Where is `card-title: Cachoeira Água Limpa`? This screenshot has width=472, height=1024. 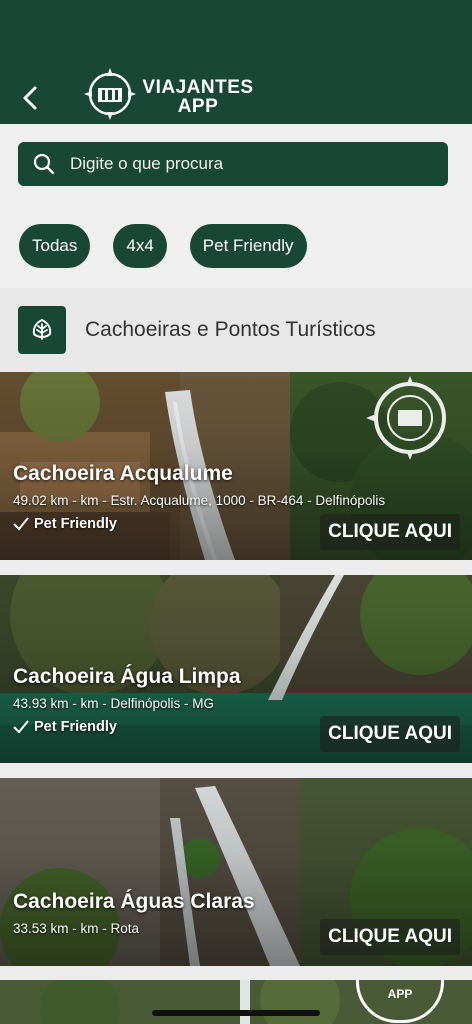 card-title: Cachoeira Água Limpa is located at coordinates (127, 676).